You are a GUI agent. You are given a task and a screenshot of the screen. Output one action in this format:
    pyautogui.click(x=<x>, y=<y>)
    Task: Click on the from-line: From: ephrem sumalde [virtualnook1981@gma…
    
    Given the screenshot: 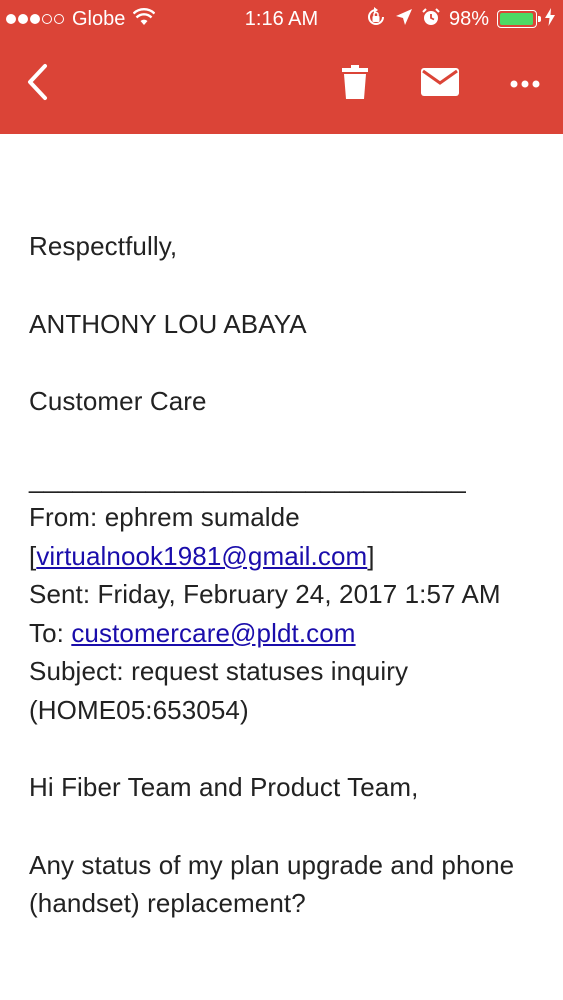 What is the action you would take?
    pyautogui.click(x=284, y=536)
    